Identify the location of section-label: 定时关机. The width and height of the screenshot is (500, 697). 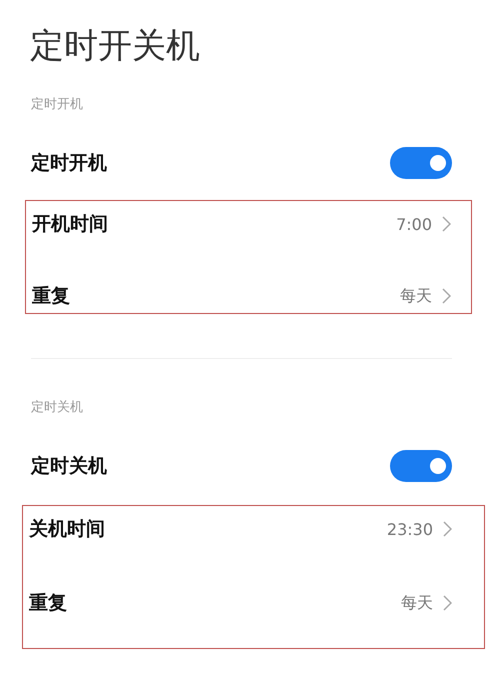
(57, 408).